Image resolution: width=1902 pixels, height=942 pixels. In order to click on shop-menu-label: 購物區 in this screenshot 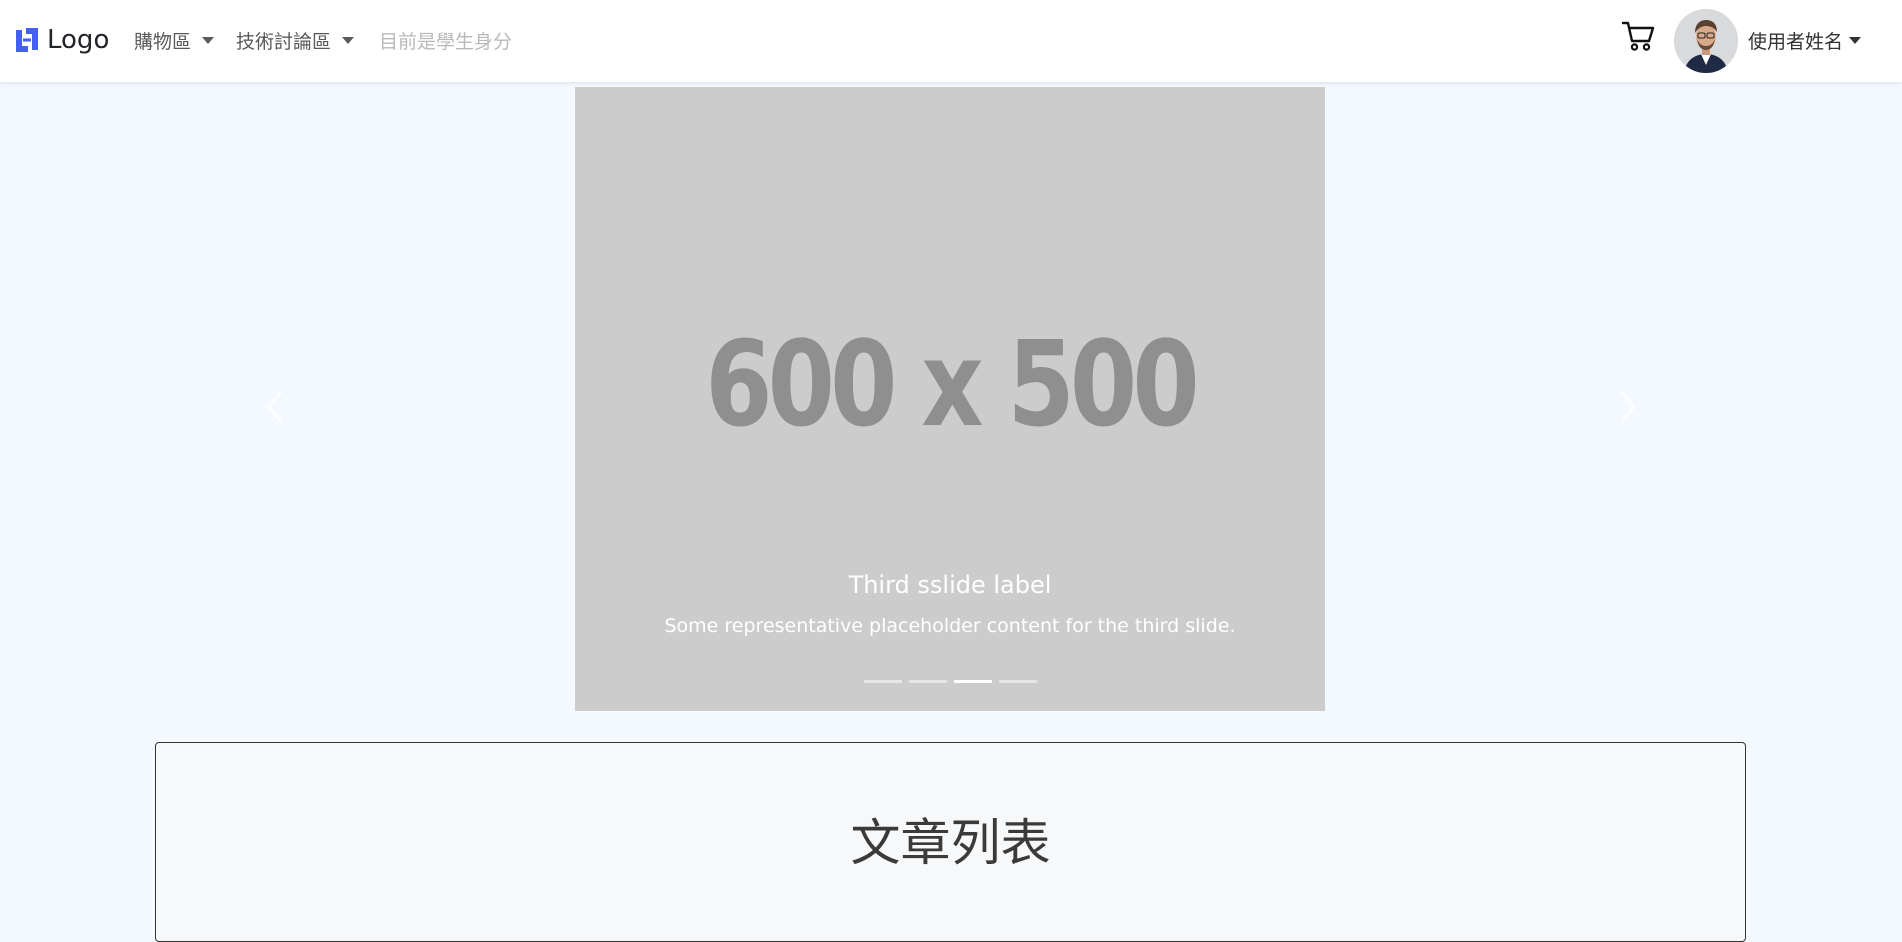, I will do `click(163, 42)`.